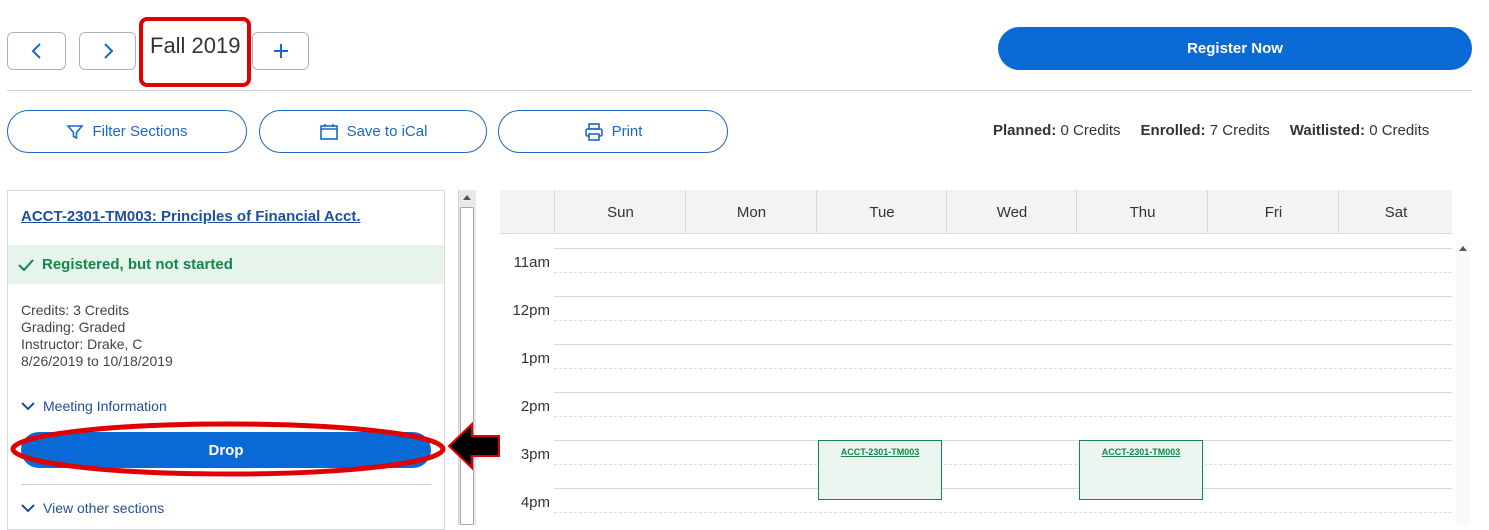 This screenshot has height=530, width=1489. I want to click on chevron-right-icon, so click(108, 51).